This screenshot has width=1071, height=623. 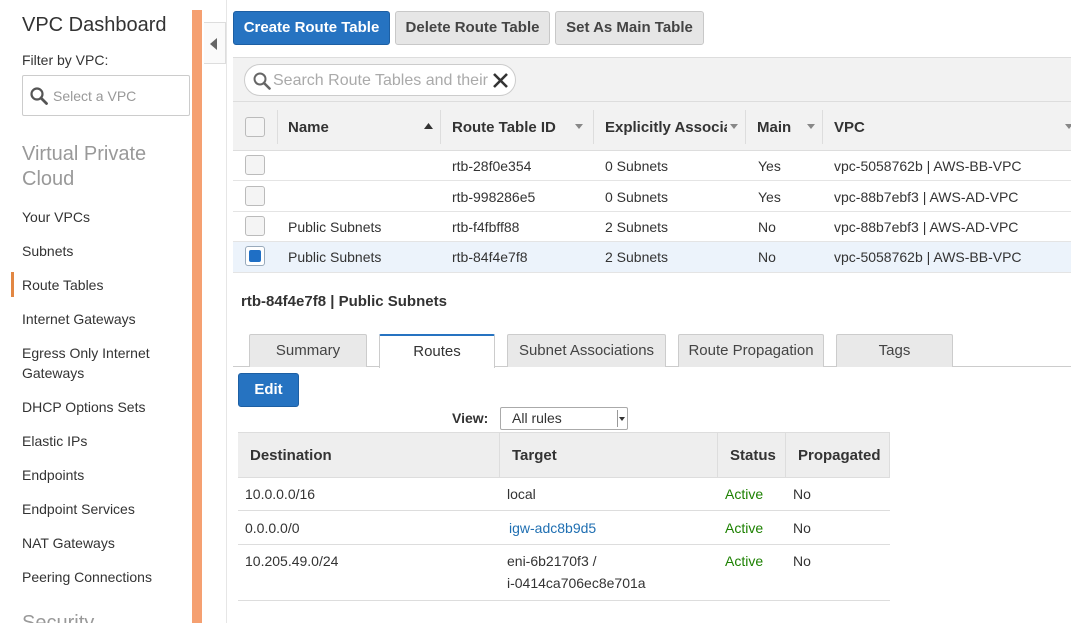 What do you see at coordinates (255, 127) in the screenshot?
I see `select-all-checkbox` at bounding box center [255, 127].